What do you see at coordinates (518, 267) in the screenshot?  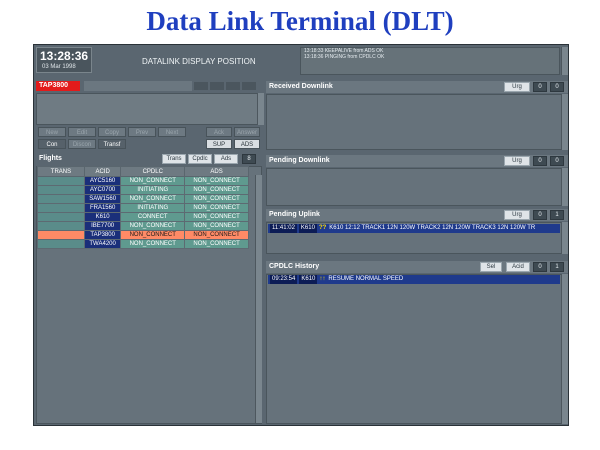 I see `history-acid-button: Acid` at bounding box center [518, 267].